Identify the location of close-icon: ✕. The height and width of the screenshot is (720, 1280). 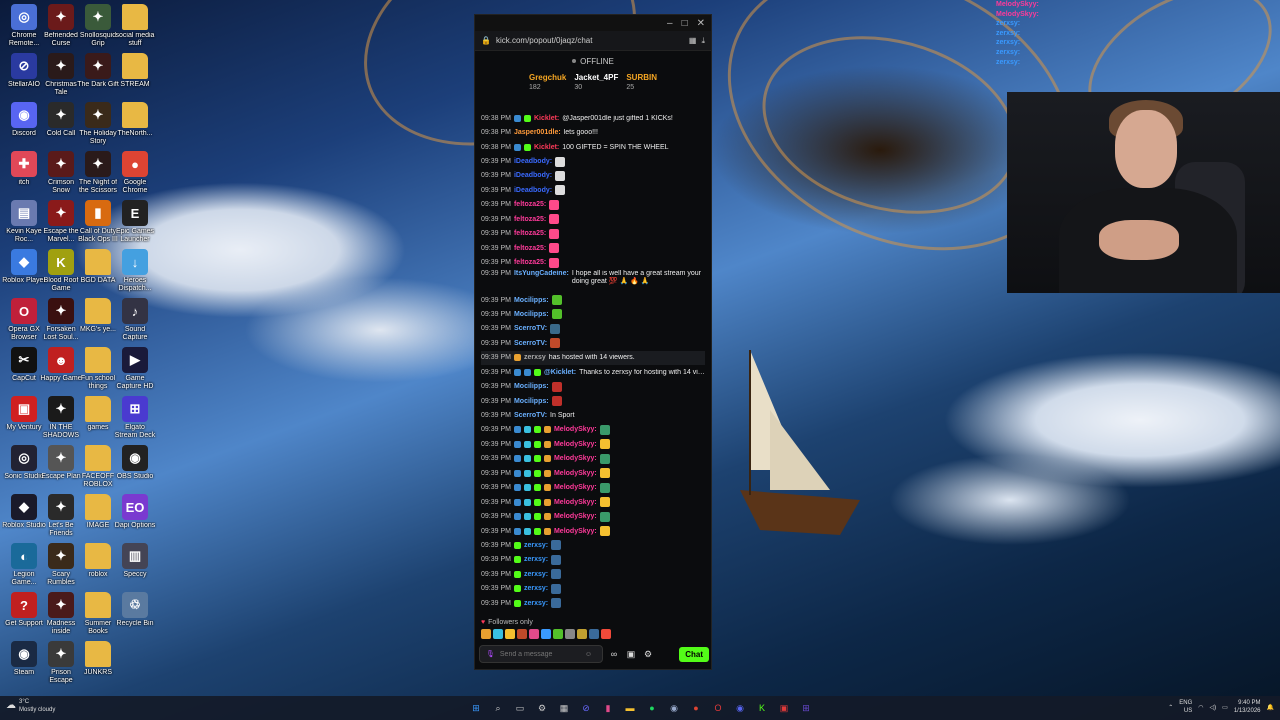
(701, 23).